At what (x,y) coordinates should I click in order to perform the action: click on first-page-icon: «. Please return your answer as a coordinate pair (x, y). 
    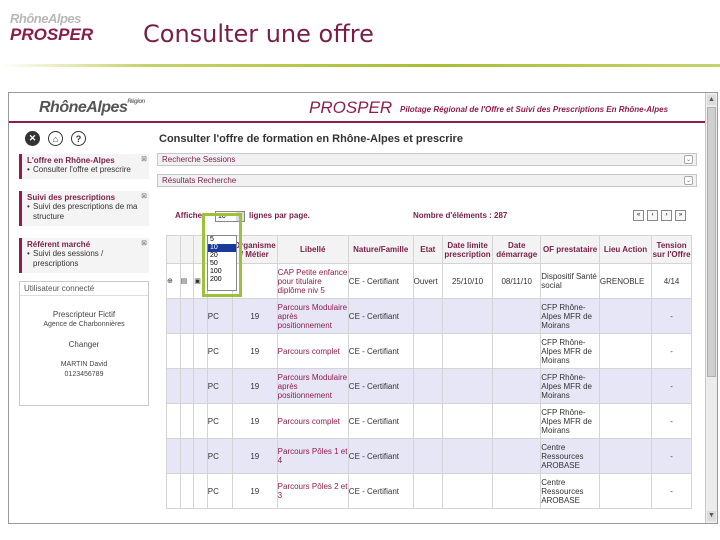
    Looking at the image, I should click on (638, 215).